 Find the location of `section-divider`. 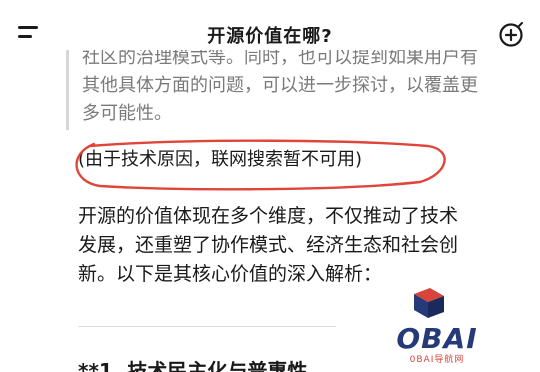

section-divider is located at coordinates (207, 326).